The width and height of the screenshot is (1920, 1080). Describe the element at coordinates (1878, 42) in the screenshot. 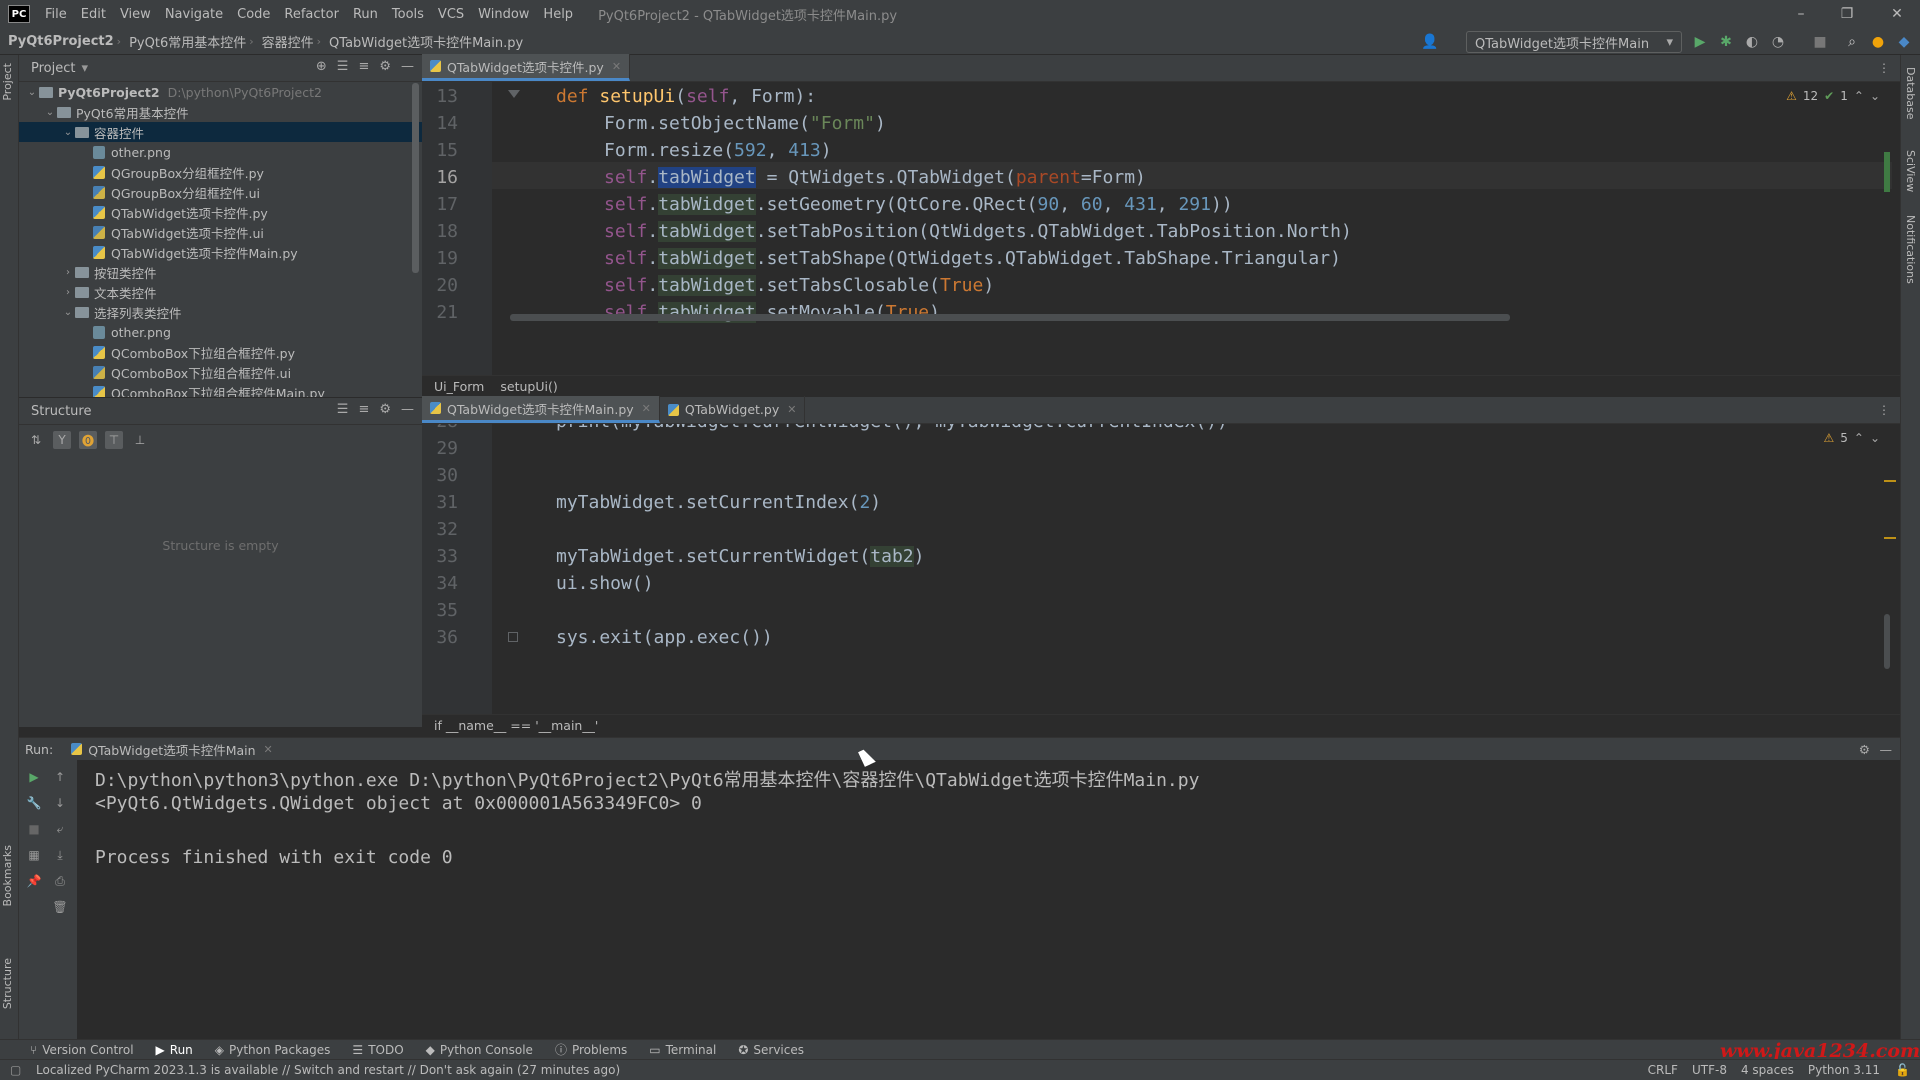

I see `update-icon: ●` at that location.